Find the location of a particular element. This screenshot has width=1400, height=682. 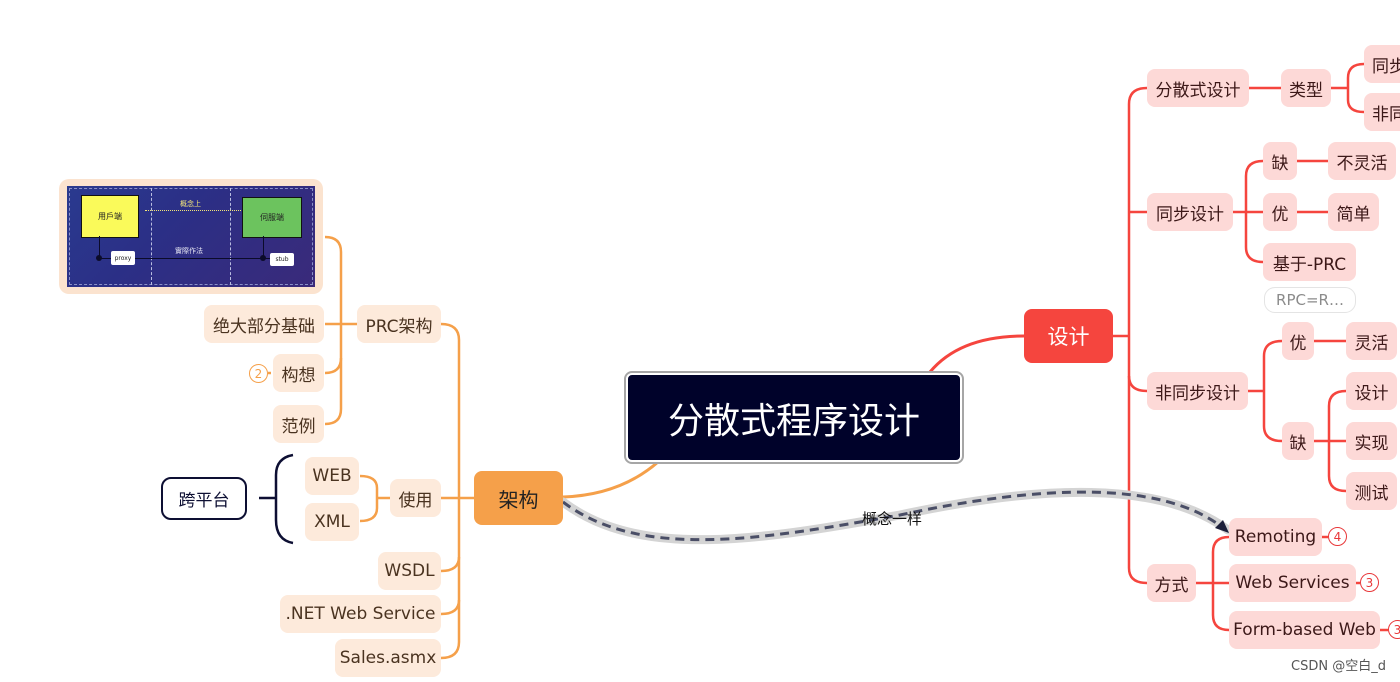

topic-type: 类型 is located at coordinates (1306, 88).